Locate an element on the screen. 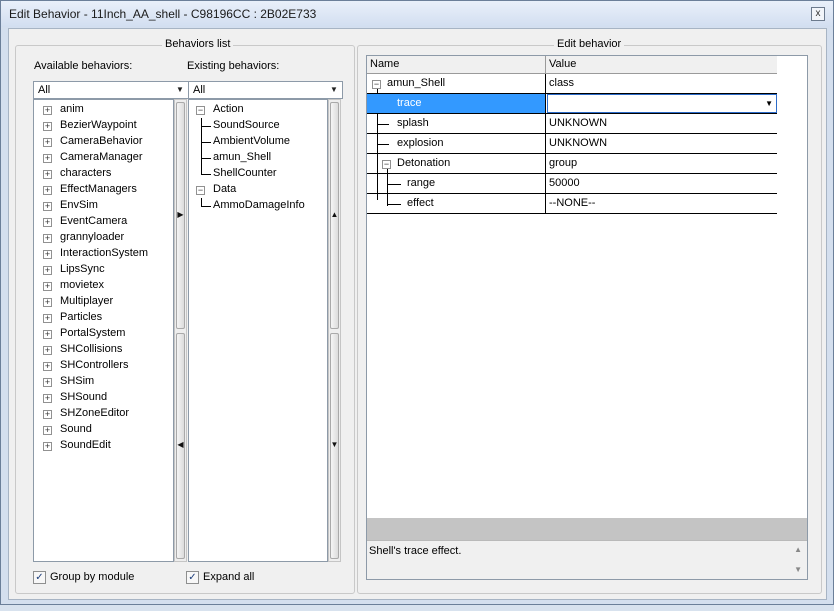 The height and width of the screenshot is (611, 834). behaviors-list-title: Behaviors list is located at coordinates (198, 44).